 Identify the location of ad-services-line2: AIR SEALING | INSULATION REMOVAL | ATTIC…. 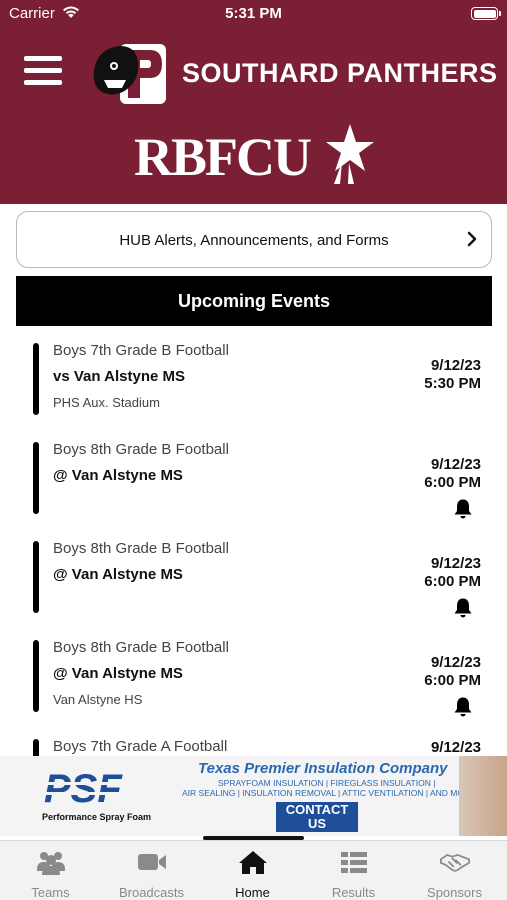
(329, 793).